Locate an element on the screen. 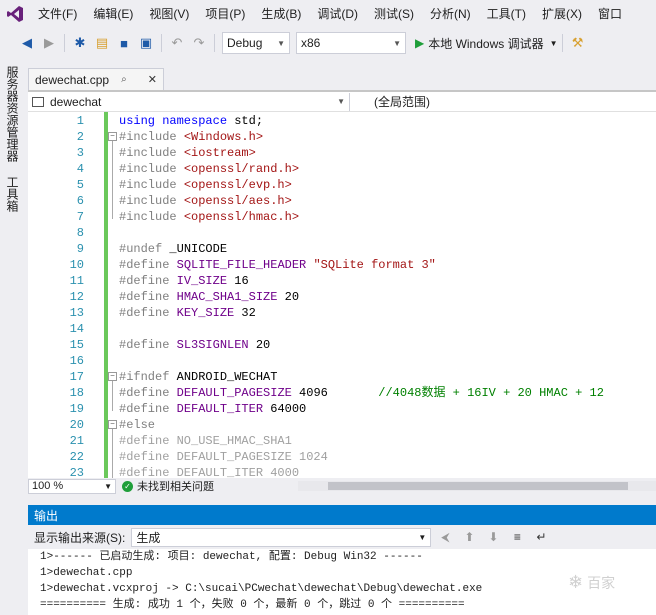 This screenshot has height=615, width=656. code-line: 11 #define IV_SIZE 16 is located at coordinates (342, 281).